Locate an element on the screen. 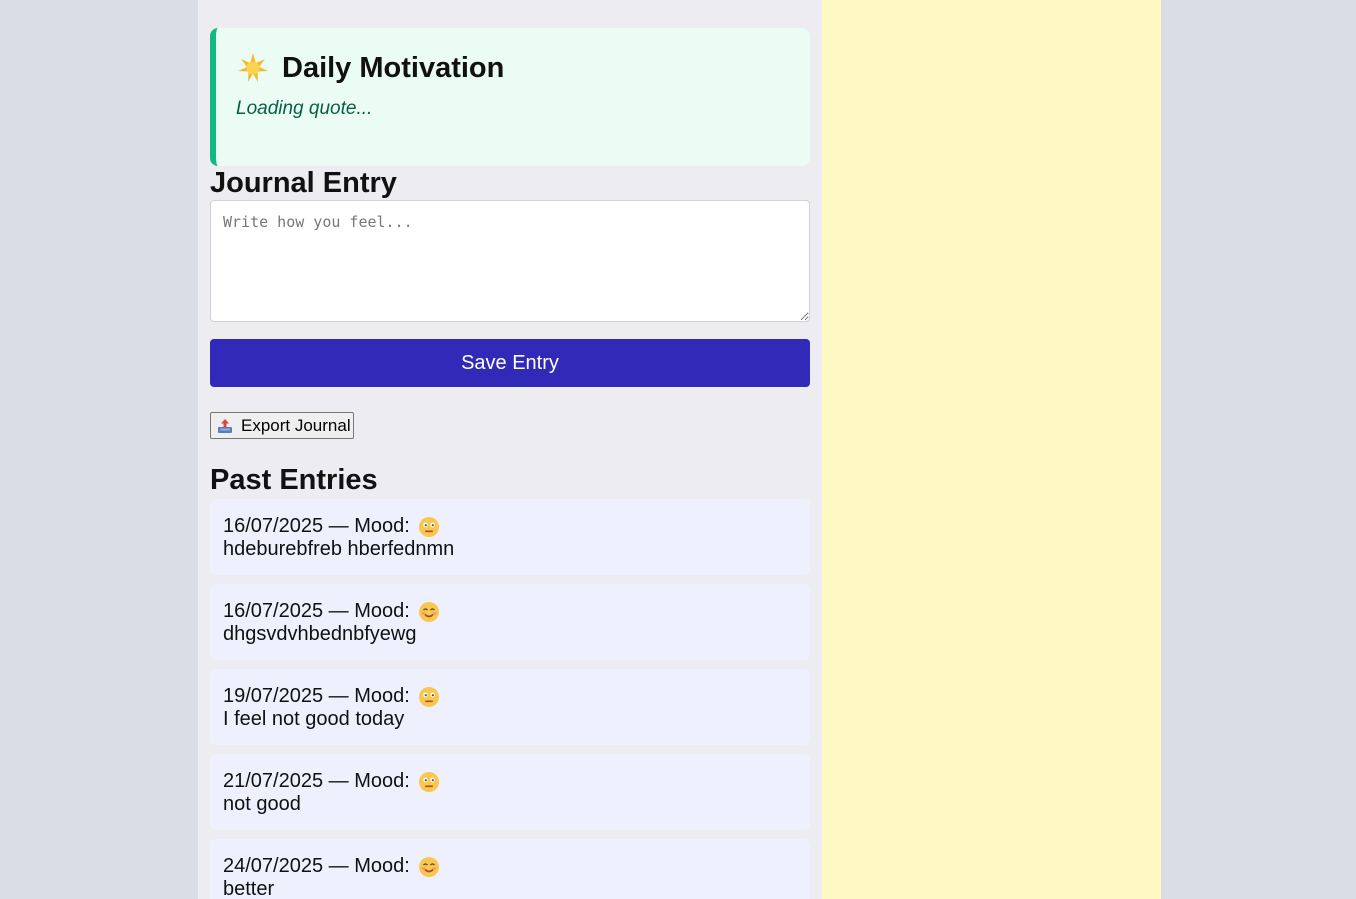  entry-date-mood: 19/07/2025 — Mood: is located at coordinates (316, 696).